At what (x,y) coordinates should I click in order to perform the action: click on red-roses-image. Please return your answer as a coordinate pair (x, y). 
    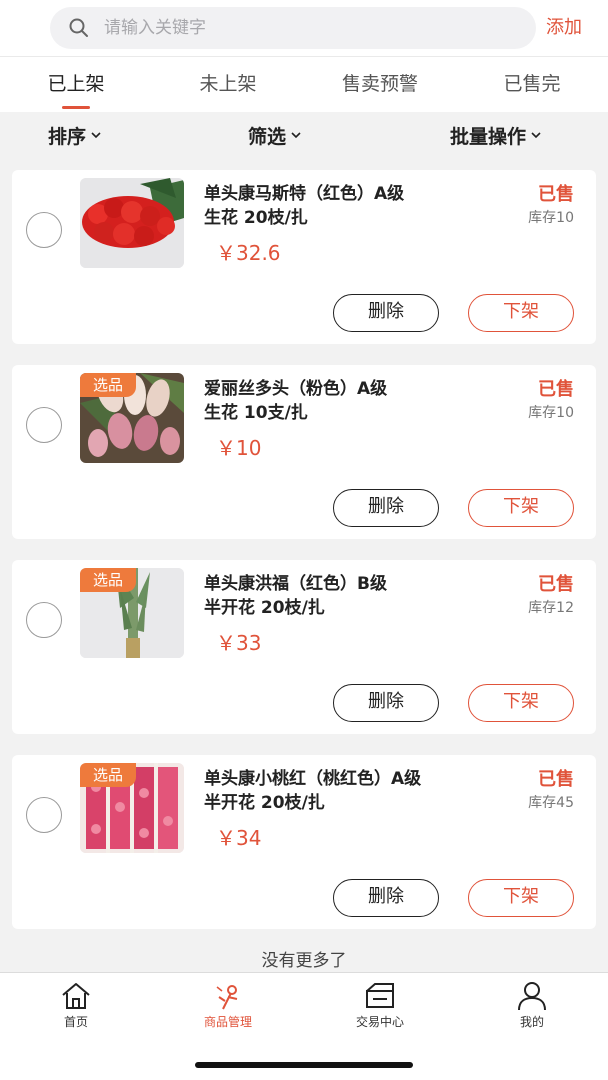
    Looking at the image, I should click on (132, 223).